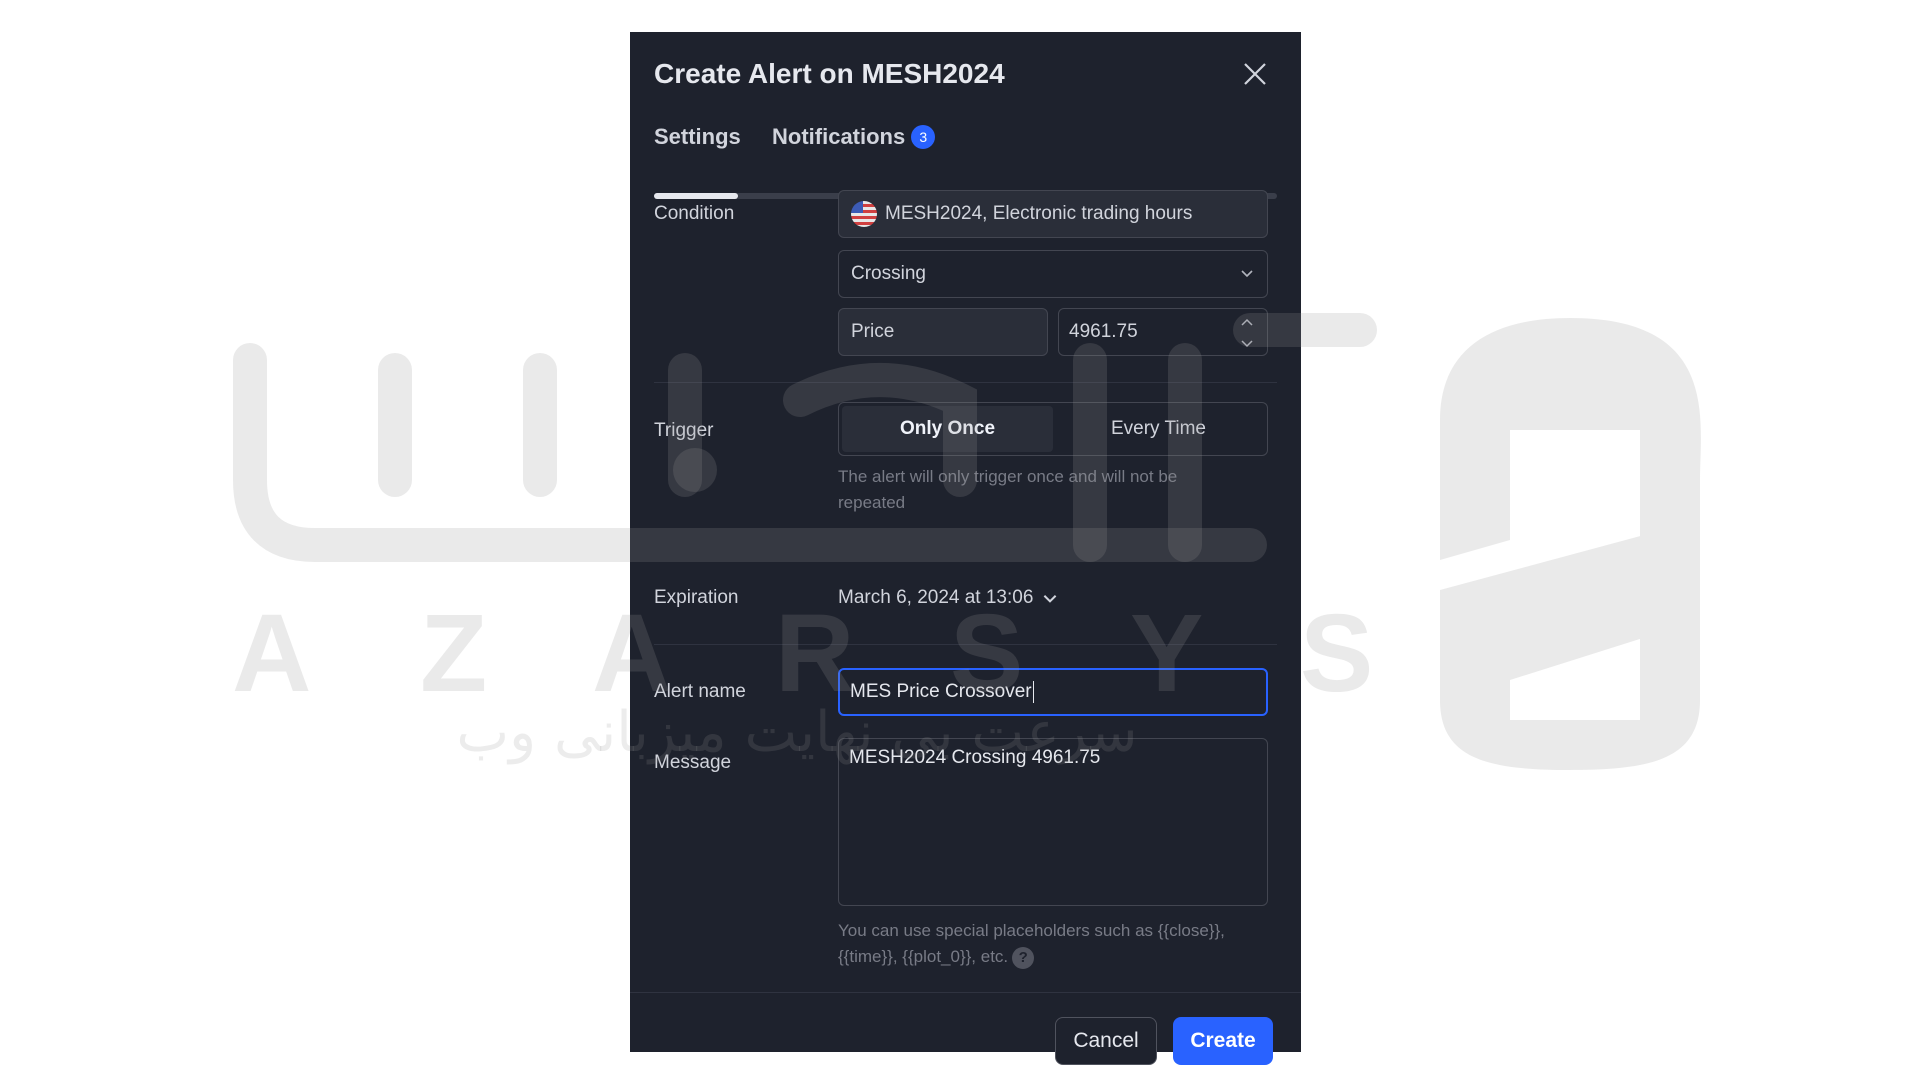 The image size is (1920, 1080). Describe the element at coordinates (873, 331) in the screenshot. I see `price-source-value: Price` at that location.